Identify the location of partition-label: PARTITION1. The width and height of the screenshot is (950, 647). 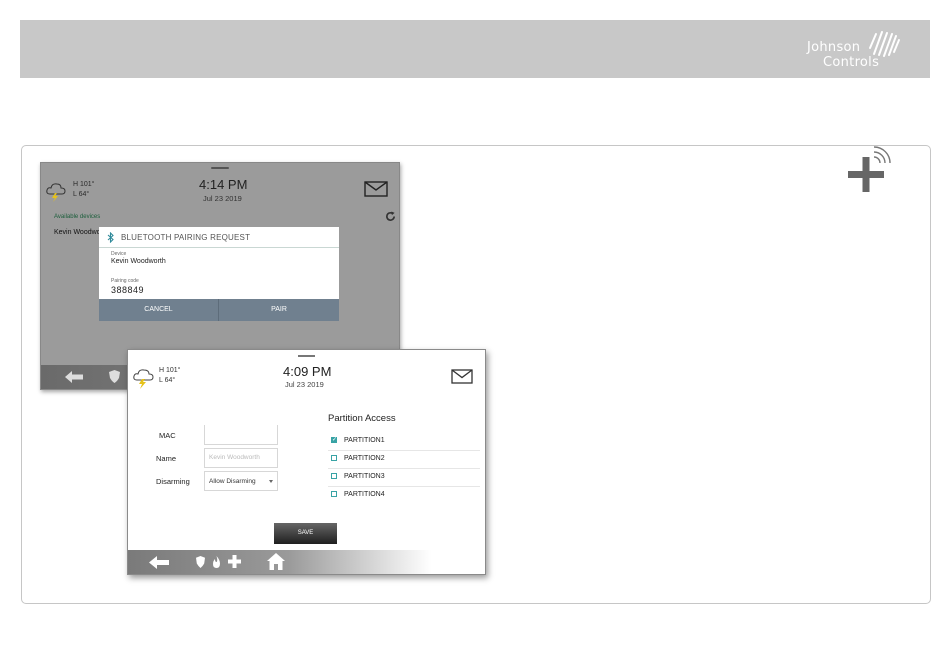
(364, 440).